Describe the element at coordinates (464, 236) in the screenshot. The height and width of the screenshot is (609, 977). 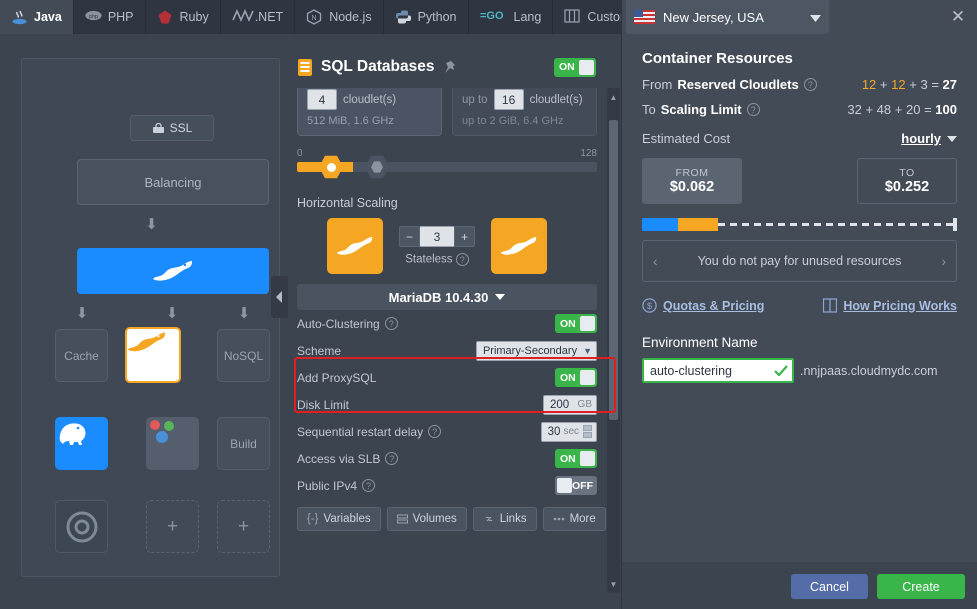
I see `increment-button: +` at that location.